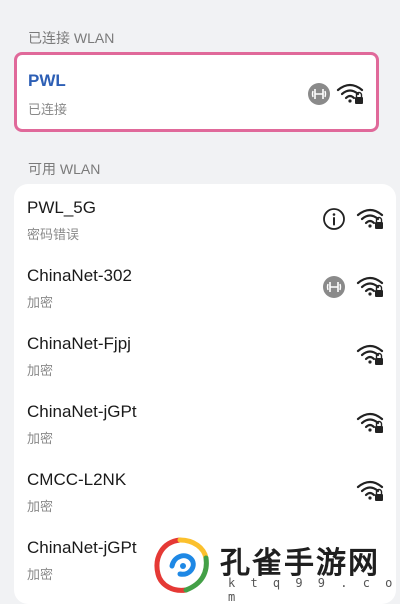 The height and width of the screenshot is (604, 400). I want to click on connected-network-item: PWL 已连接, so click(196, 92).